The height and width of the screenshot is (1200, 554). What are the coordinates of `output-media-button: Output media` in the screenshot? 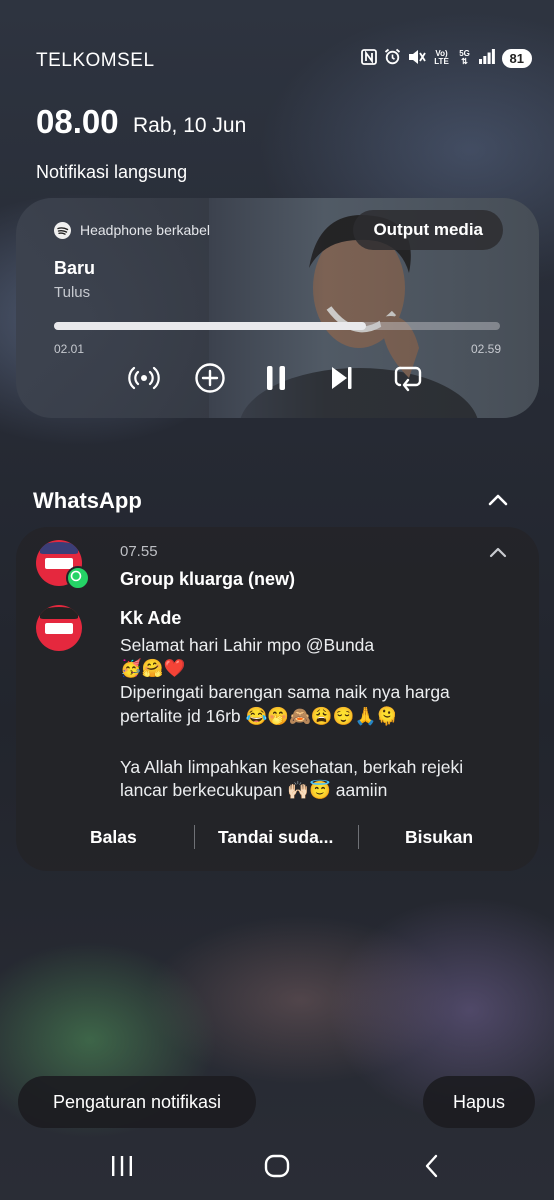 It's located at (428, 230).